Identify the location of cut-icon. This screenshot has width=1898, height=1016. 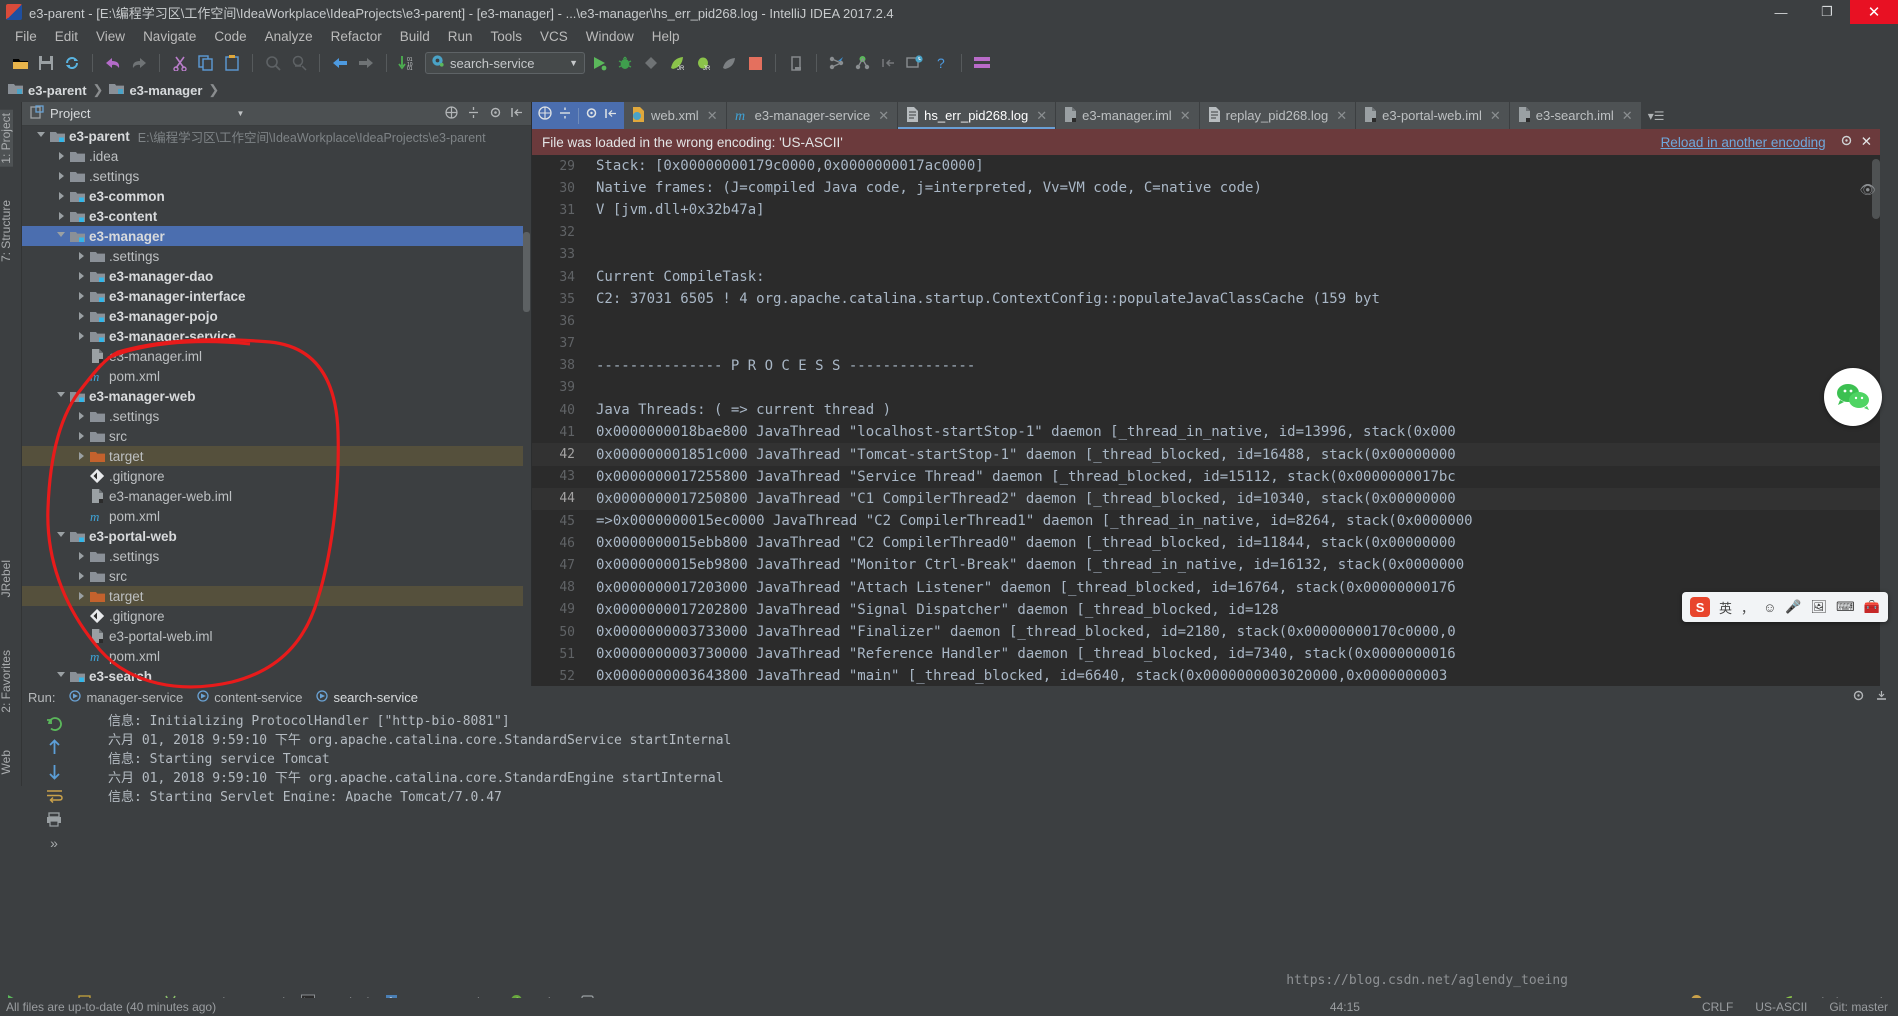
(180, 63).